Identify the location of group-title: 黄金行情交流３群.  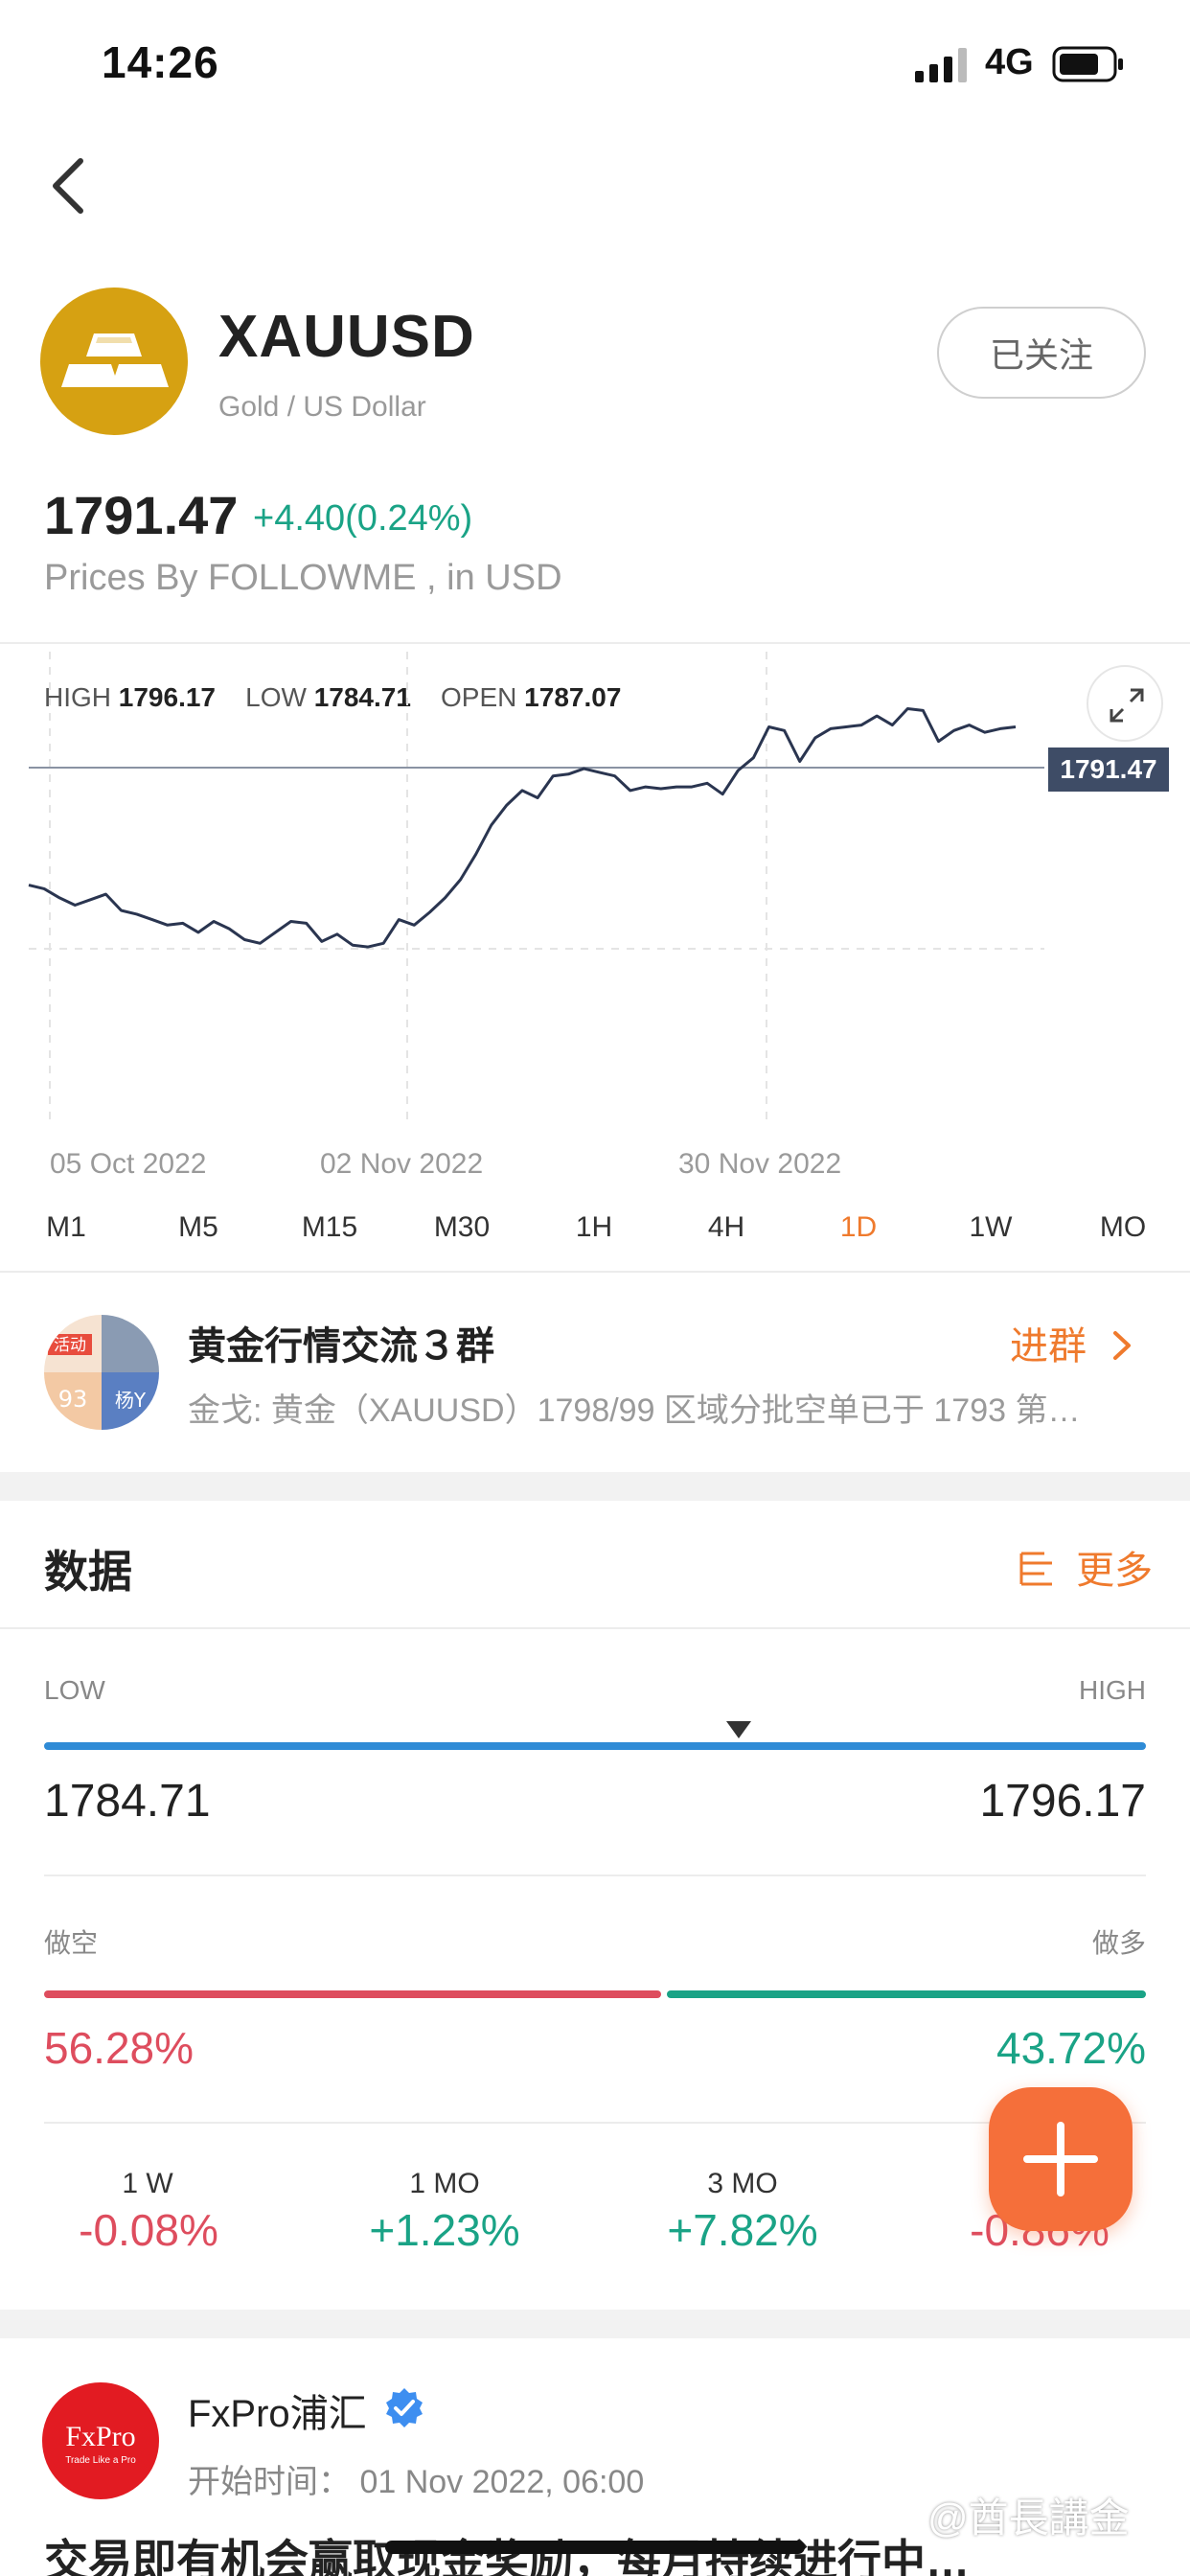
(341, 1342).